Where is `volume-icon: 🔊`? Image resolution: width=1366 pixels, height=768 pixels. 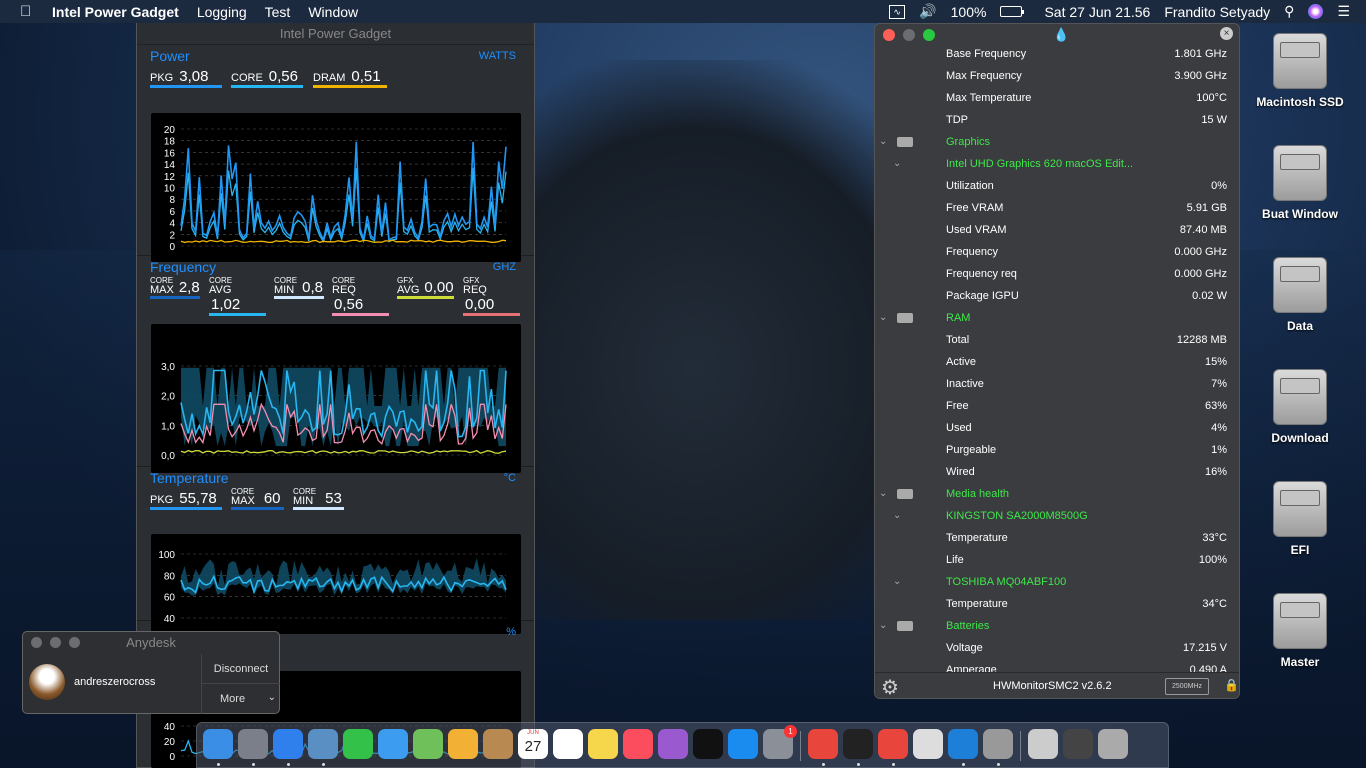
volume-icon: 🔊 is located at coordinates (927, 11).